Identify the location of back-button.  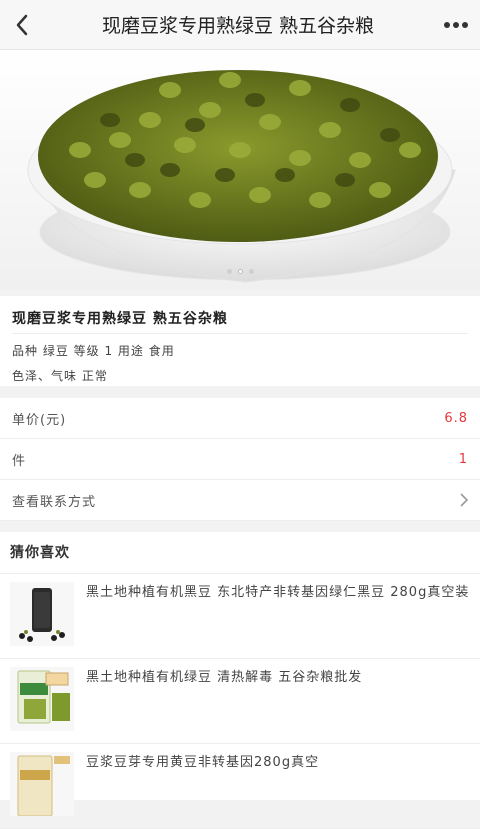
(22, 25).